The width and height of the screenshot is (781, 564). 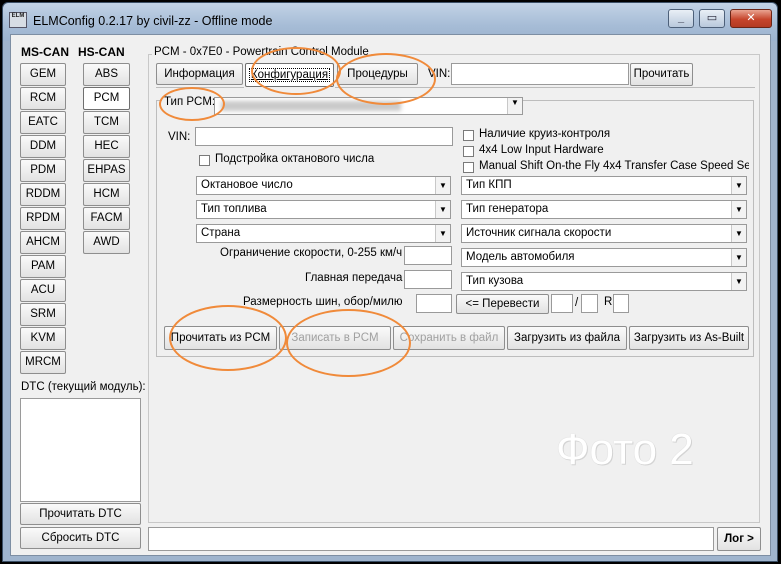 What do you see at coordinates (439, 74) in the screenshot?
I see `vin-label-top: VIN:` at bounding box center [439, 74].